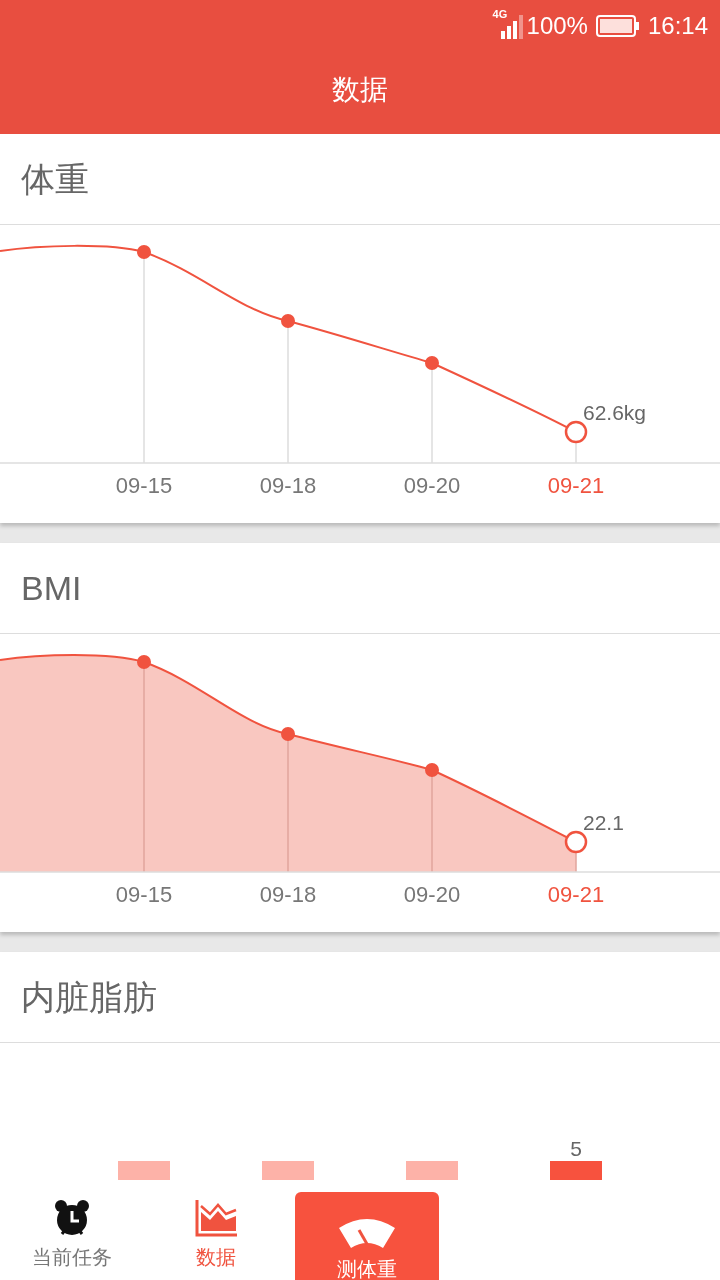  What do you see at coordinates (576, 1148) in the screenshot?
I see `bar-value-label: 5` at bounding box center [576, 1148].